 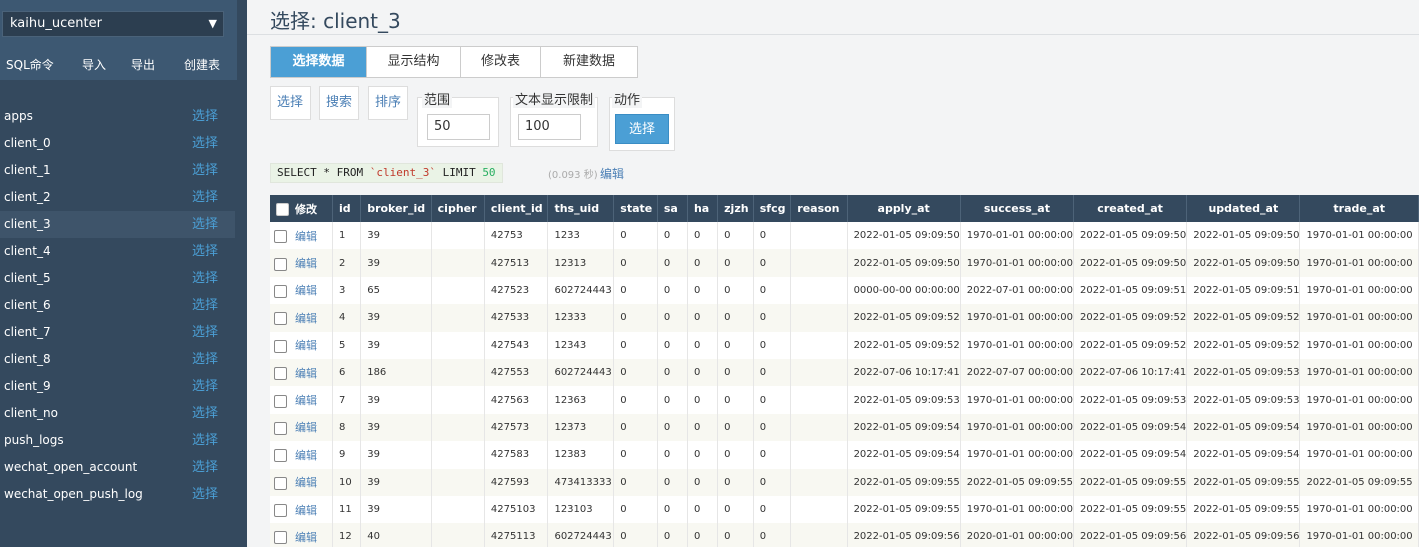 I want to click on table-cell: 473413333, so click(x=581, y=482).